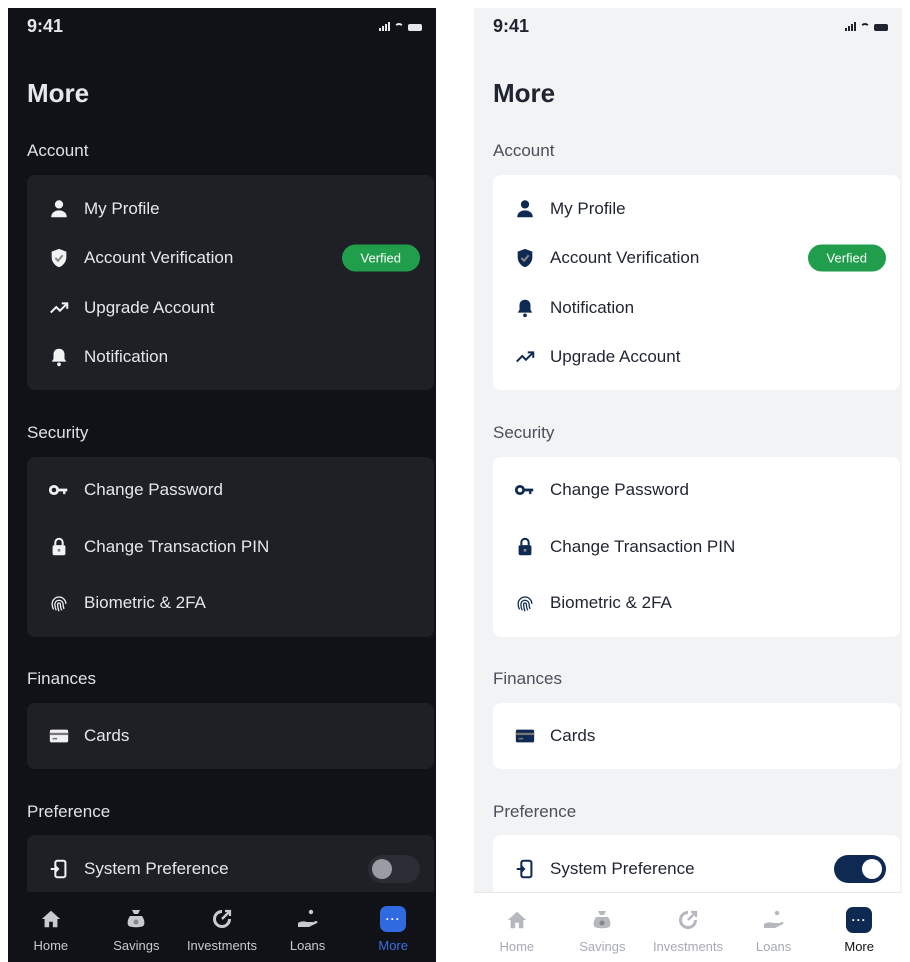 This screenshot has height=962, width=910. I want to click on menu-item-label: Biometric & 2FA, so click(611, 602).